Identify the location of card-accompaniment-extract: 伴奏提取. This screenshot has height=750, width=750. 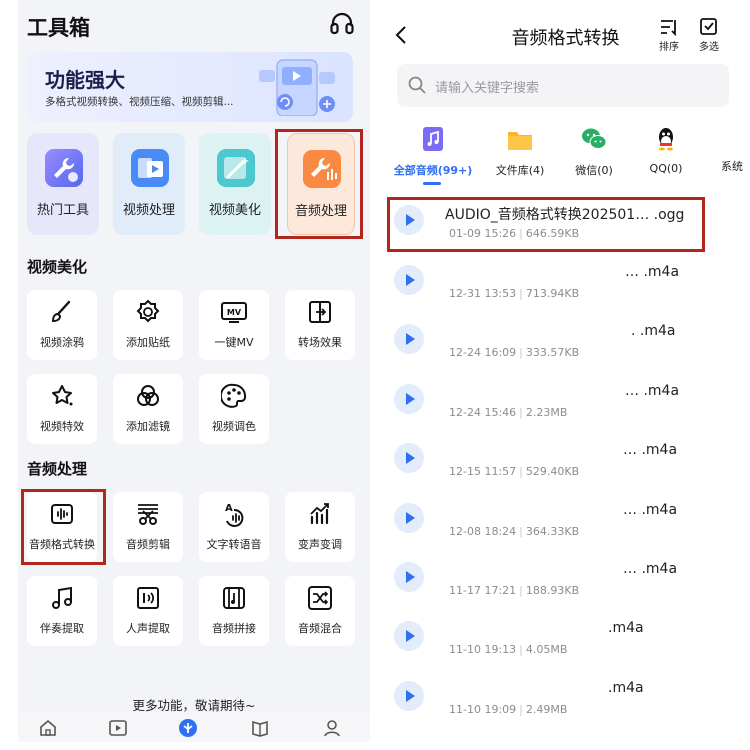
(62, 611).